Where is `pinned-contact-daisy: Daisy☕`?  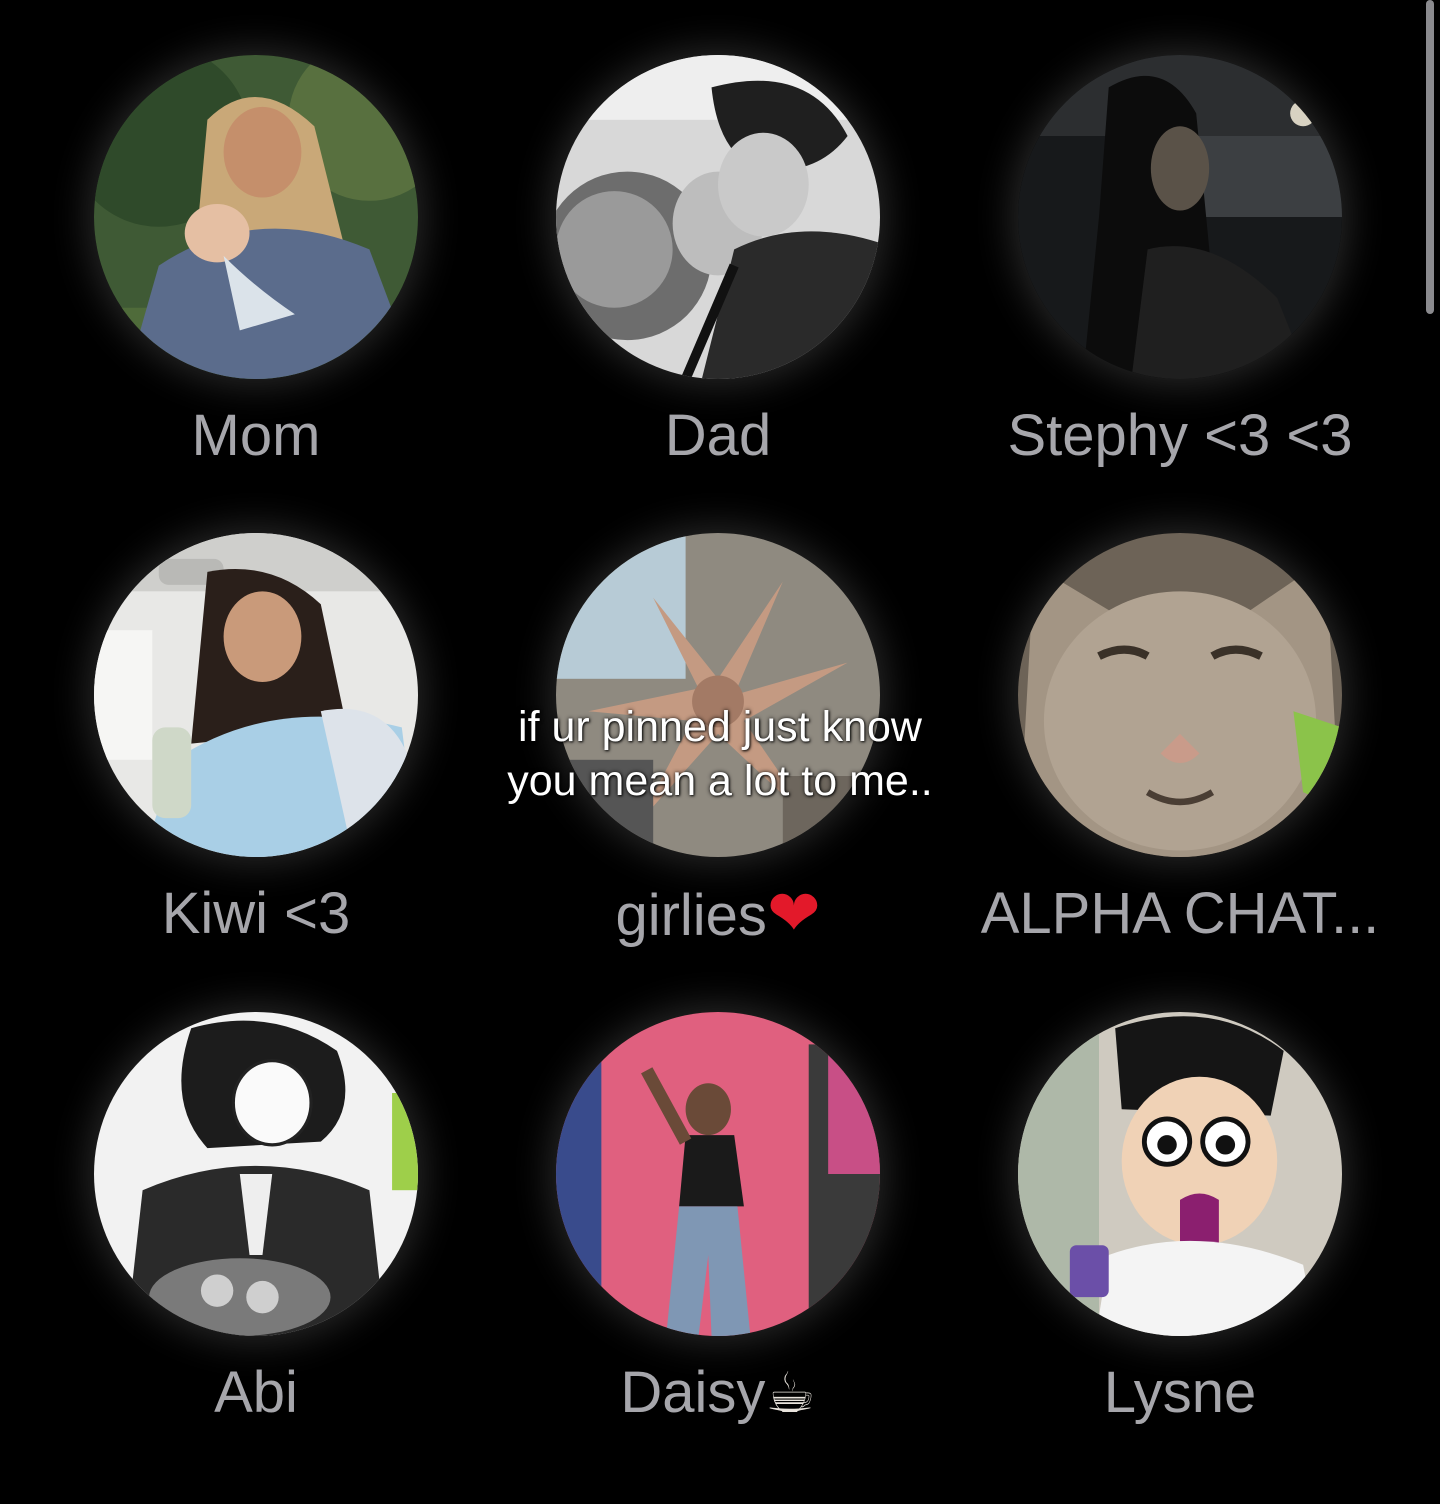 pinned-contact-daisy: Daisy☕ is located at coordinates (716, 1242).